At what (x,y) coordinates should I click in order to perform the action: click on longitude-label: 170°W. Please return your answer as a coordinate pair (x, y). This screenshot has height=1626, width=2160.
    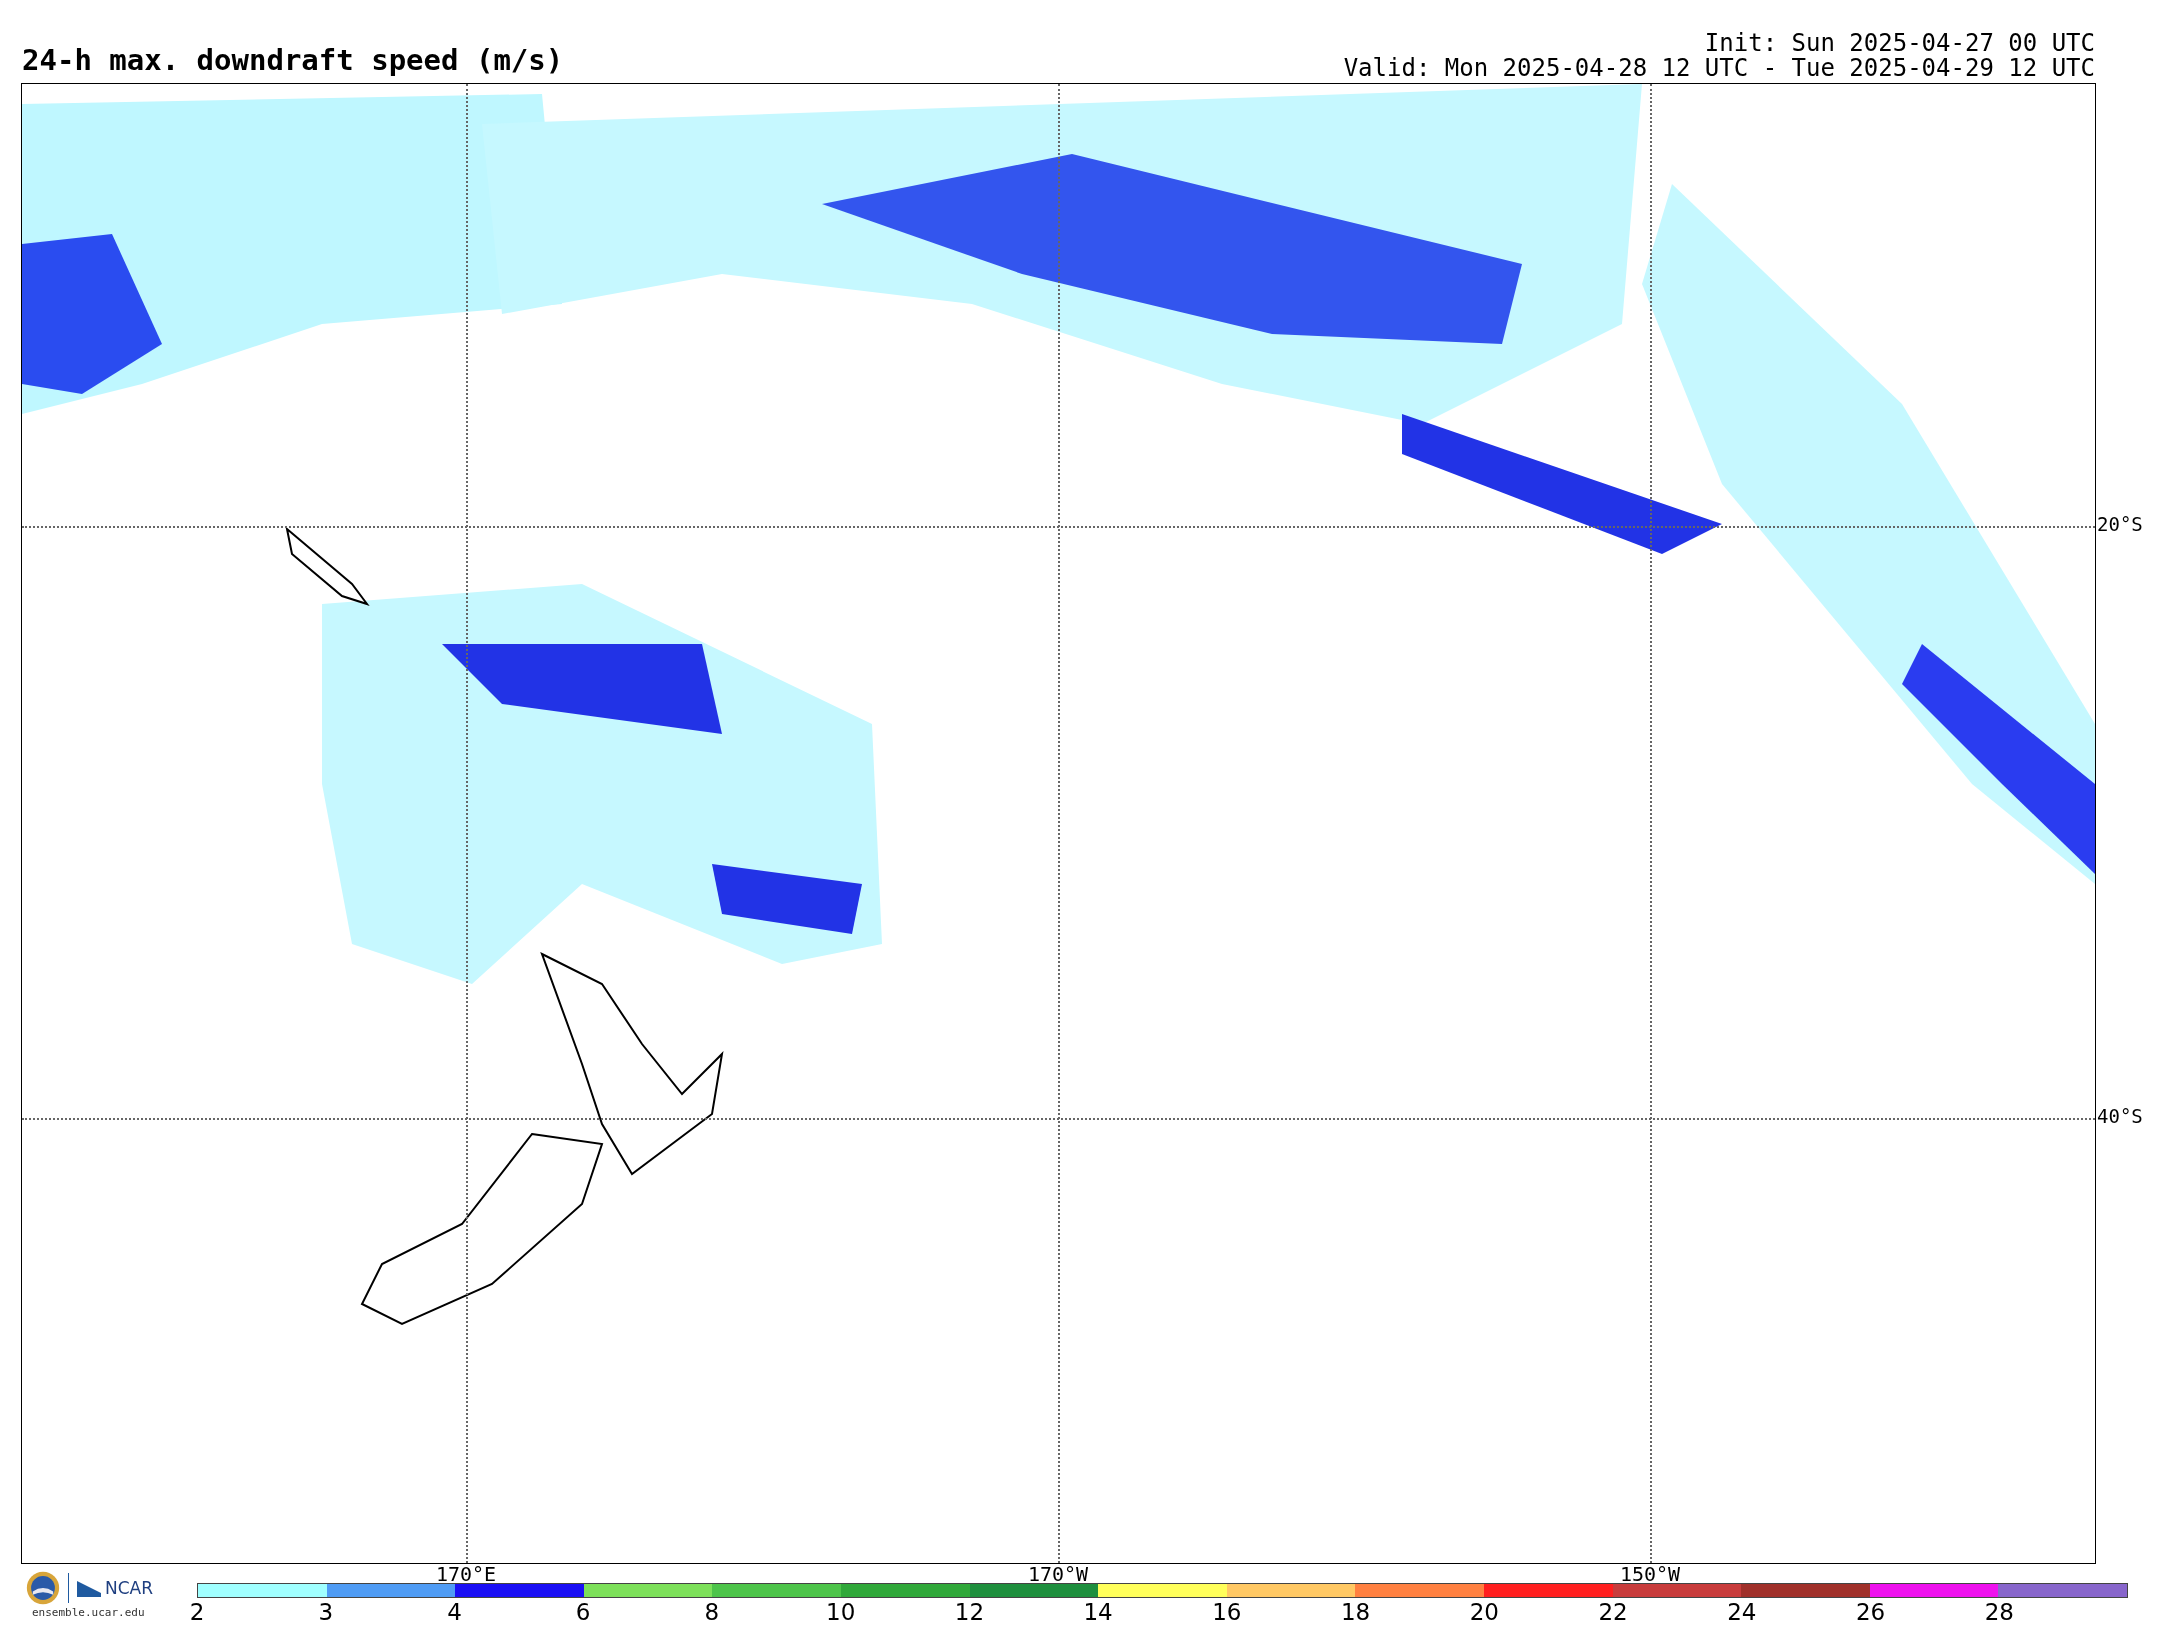
    Looking at the image, I should click on (1058, 1574).